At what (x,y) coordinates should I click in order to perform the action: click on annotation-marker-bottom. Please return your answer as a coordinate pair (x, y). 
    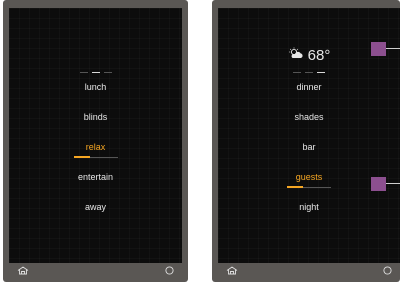
    Looking at the image, I should click on (378, 184).